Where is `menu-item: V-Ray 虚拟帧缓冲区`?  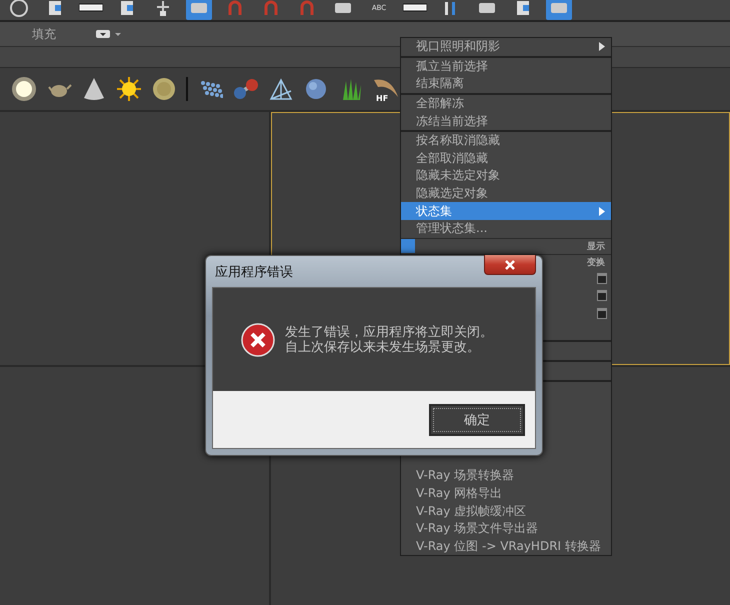
menu-item: V-Ray 虚拟帧缓冲区 is located at coordinates (506, 511).